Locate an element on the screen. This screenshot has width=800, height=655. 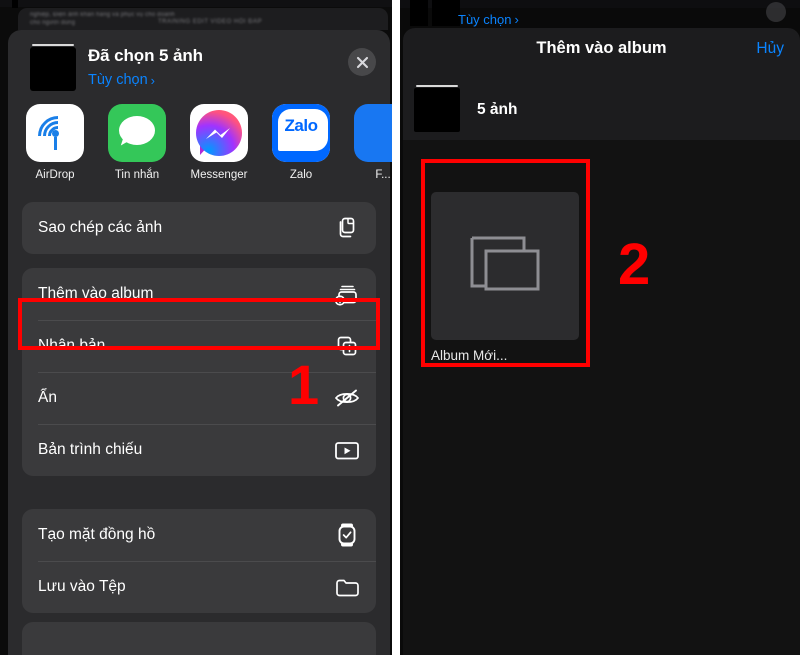
selected-photo-count: 5 ảnh is located at coordinates (497, 109).